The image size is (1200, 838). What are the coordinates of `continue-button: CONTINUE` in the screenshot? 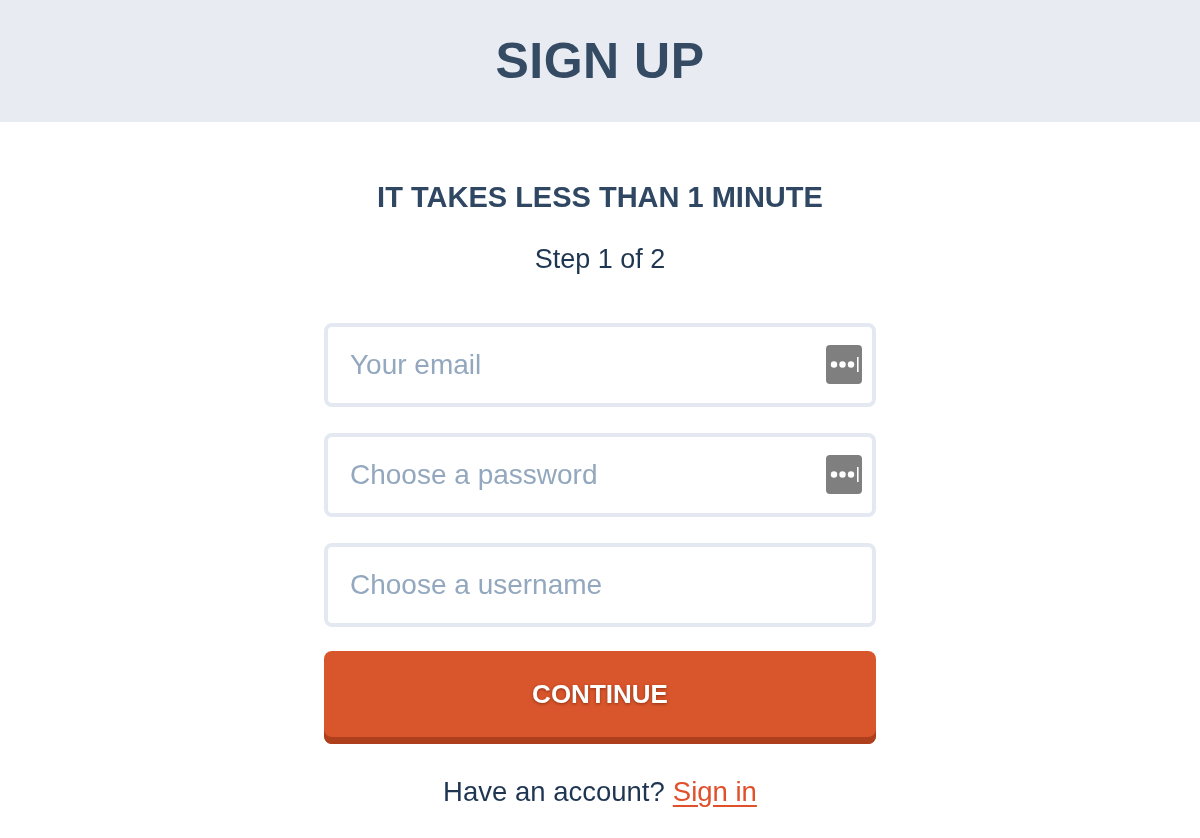 It's located at (600, 697).